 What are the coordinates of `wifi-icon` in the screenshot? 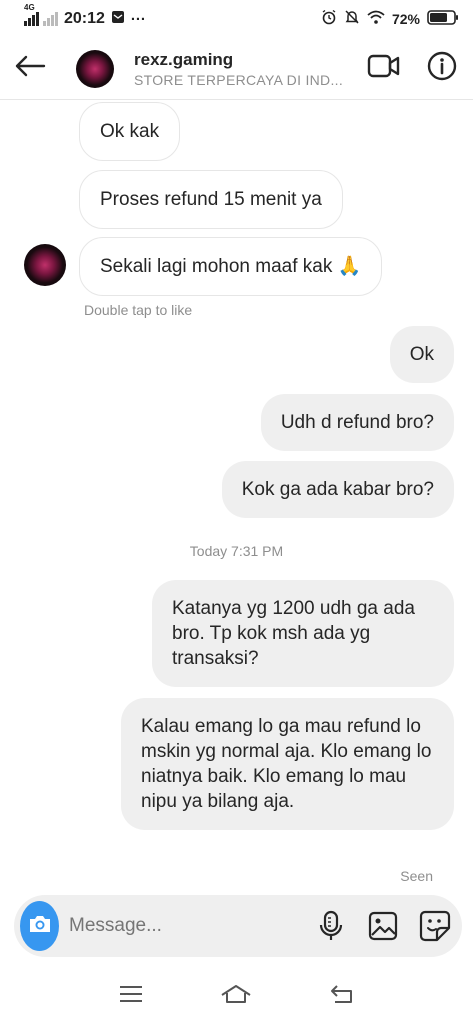 It's located at (376, 19).